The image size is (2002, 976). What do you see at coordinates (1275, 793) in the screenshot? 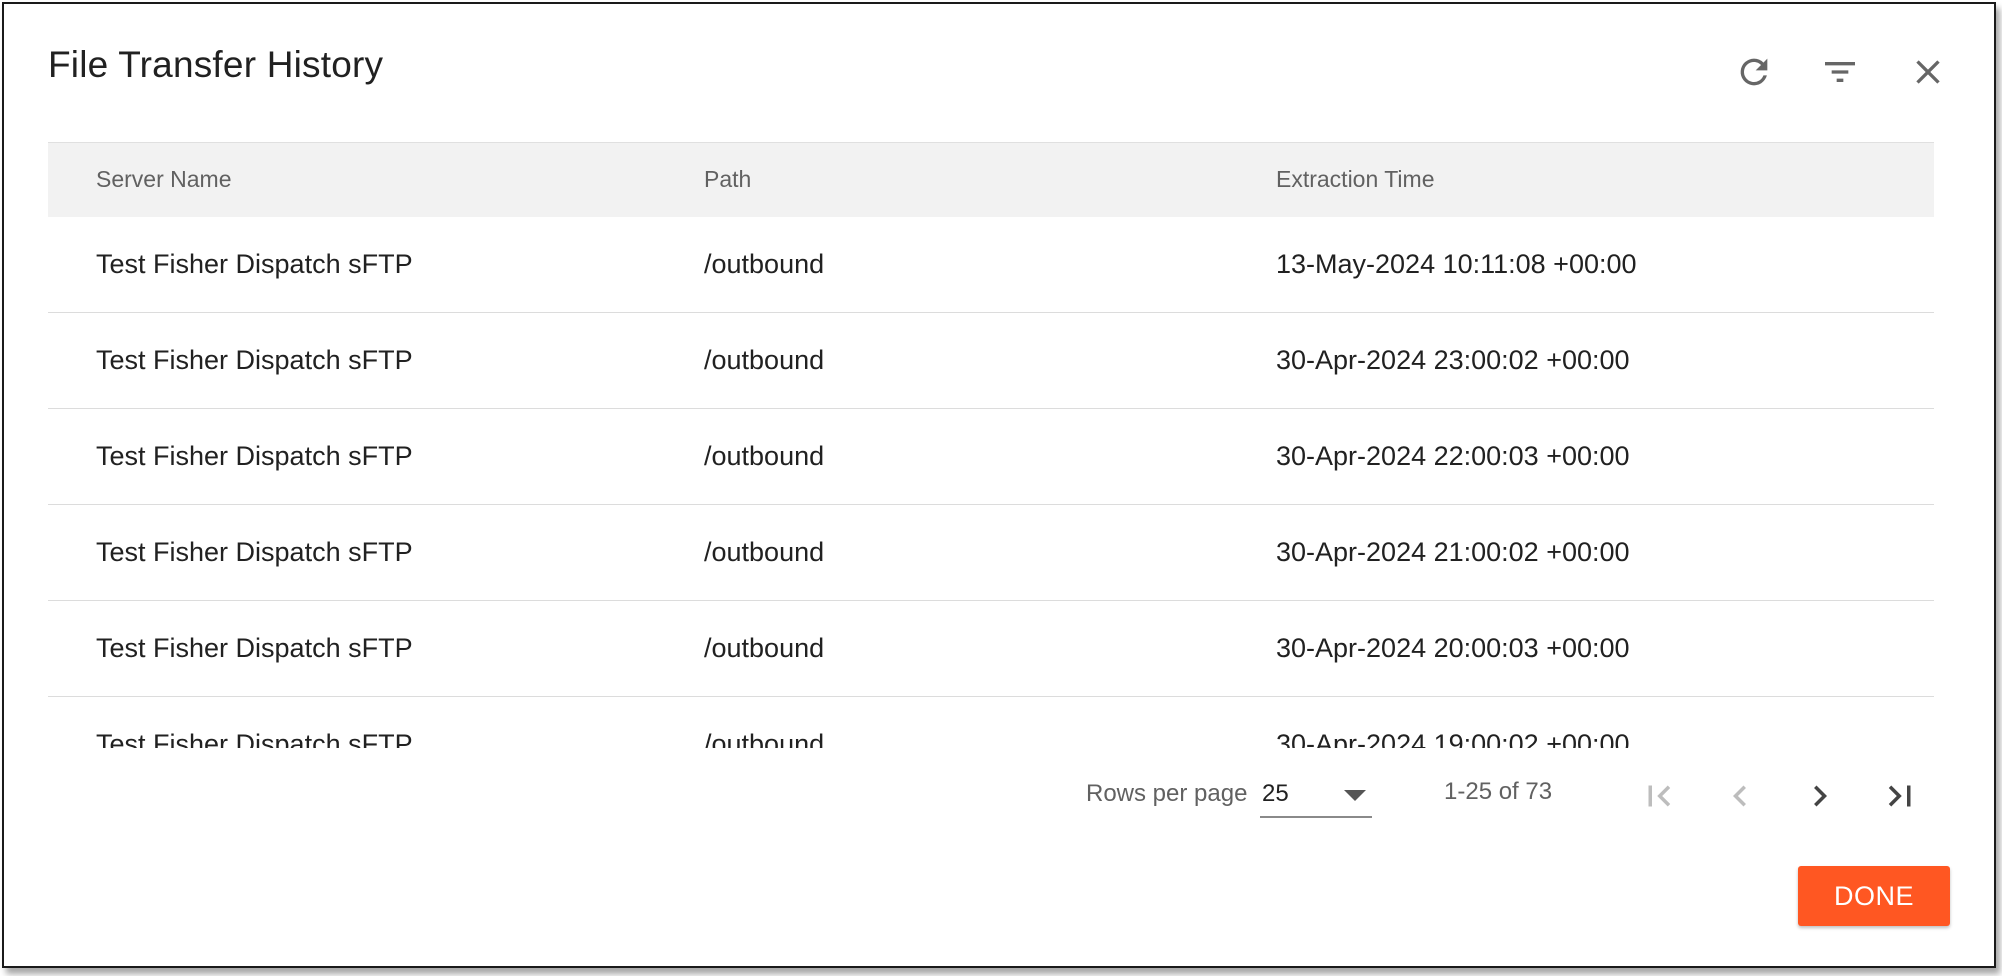
I see `rows-per-page-value: 25` at bounding box center [1275, 793].